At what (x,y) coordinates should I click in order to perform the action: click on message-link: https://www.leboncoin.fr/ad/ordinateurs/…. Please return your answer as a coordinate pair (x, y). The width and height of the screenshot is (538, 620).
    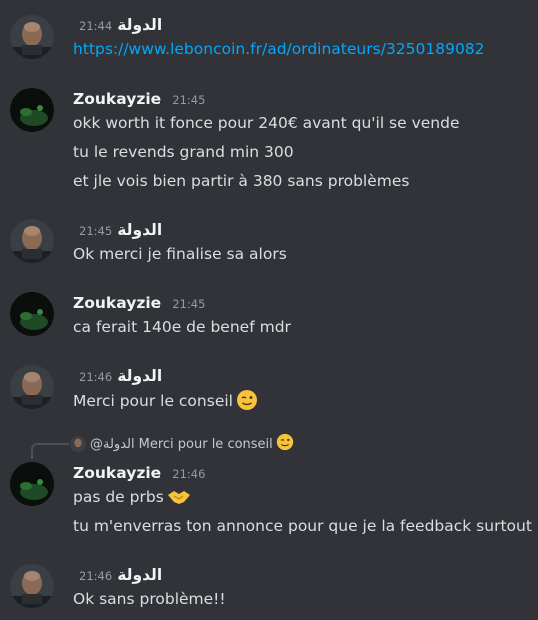
    Looking at the image, I should click on (279, 49).